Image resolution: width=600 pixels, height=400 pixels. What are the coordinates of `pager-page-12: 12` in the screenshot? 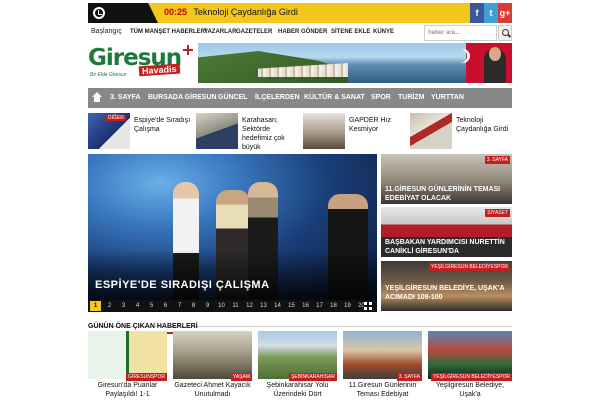 It's located at (249, 306).